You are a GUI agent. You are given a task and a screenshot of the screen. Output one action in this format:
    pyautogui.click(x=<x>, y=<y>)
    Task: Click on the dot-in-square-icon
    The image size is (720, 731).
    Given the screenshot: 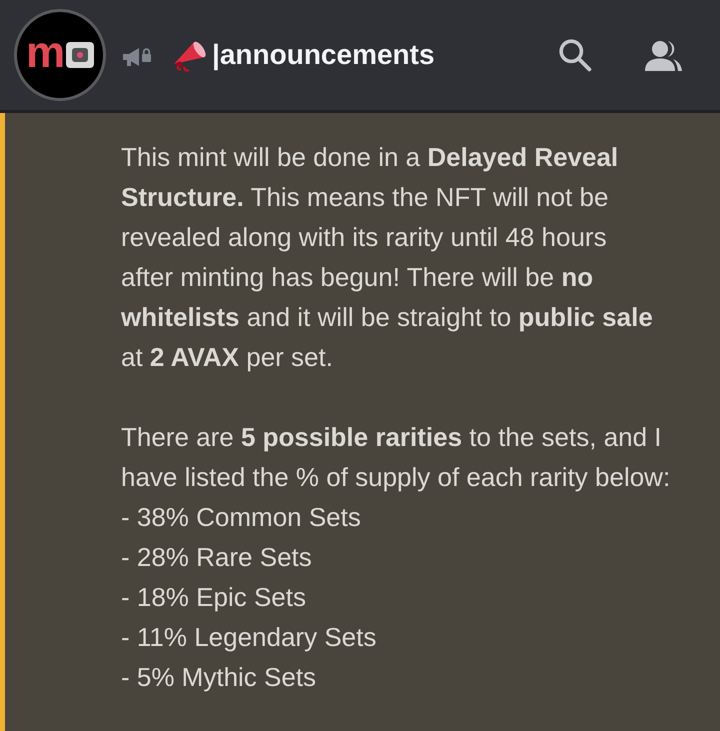 What is the action you would take?
    pyautogui.click(x=80, y=55)
    